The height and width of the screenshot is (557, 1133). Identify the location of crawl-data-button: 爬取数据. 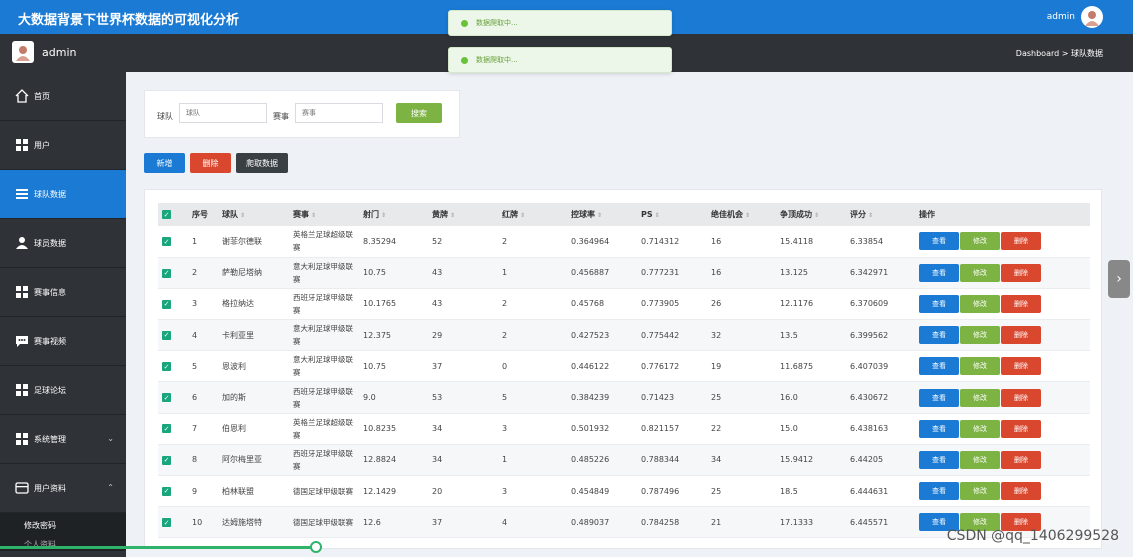
(262, 163).